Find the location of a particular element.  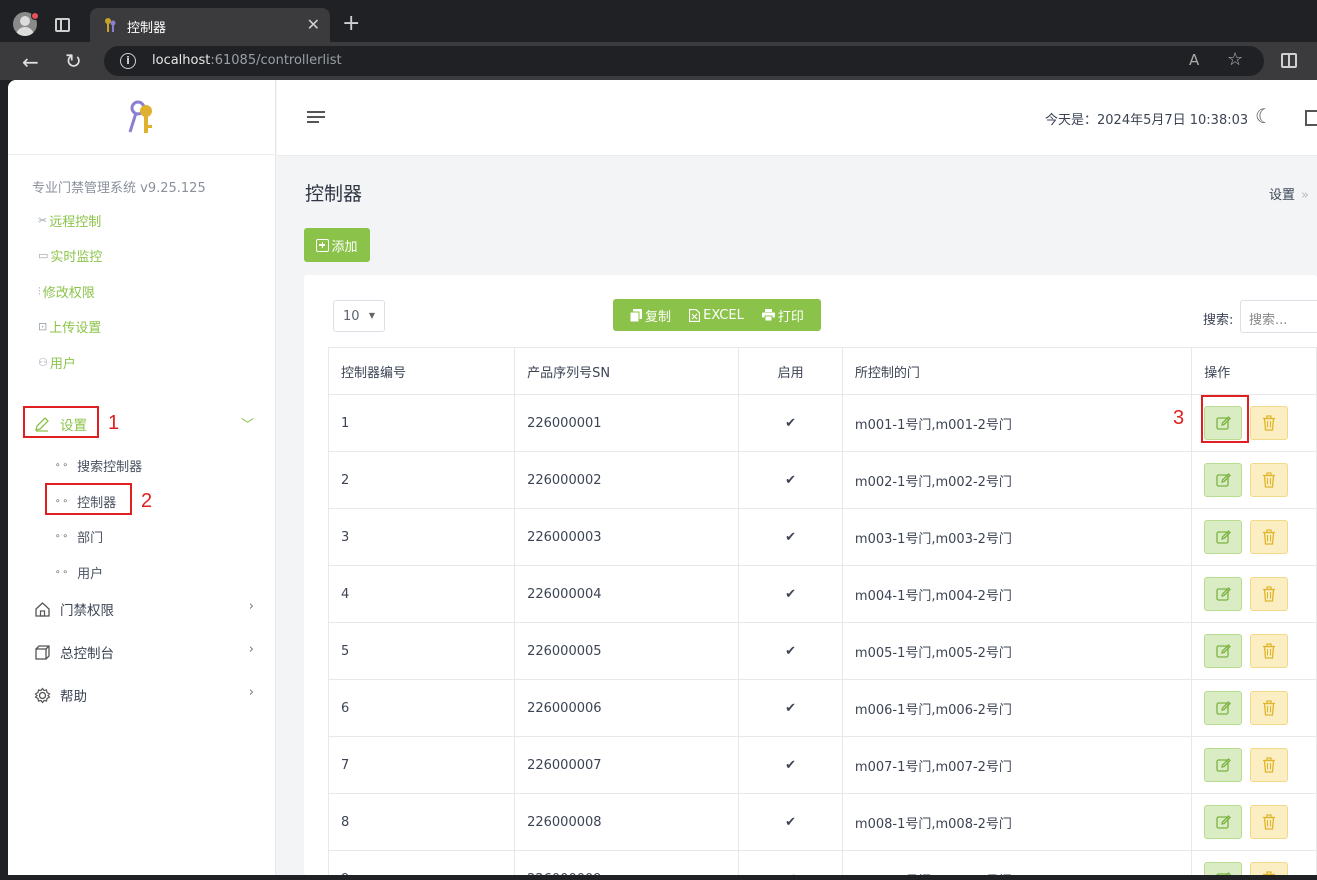

table-row: 3 226000003 ✔ m003-1号门,m003-2号门 is located at coordinates (822, 537).